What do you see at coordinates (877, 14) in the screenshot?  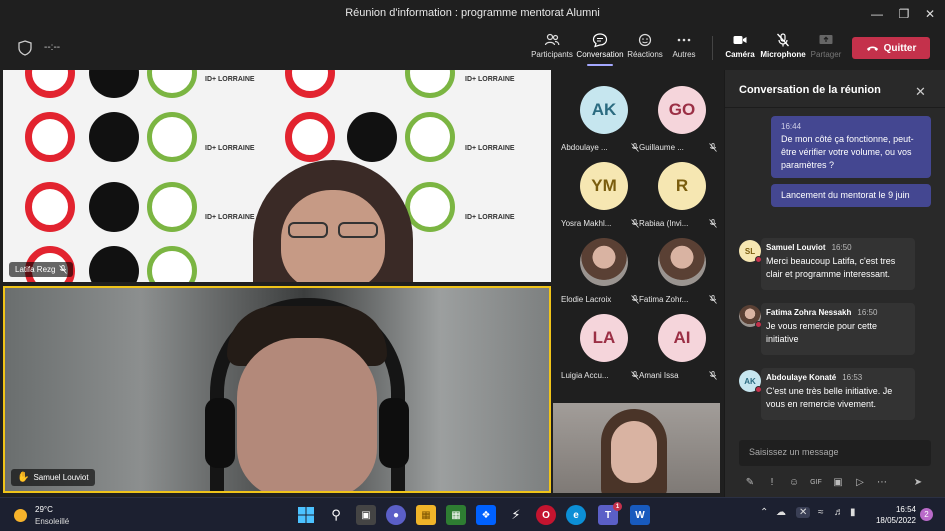 I see `minimize-icon: —` at bounding box center [877, 14].